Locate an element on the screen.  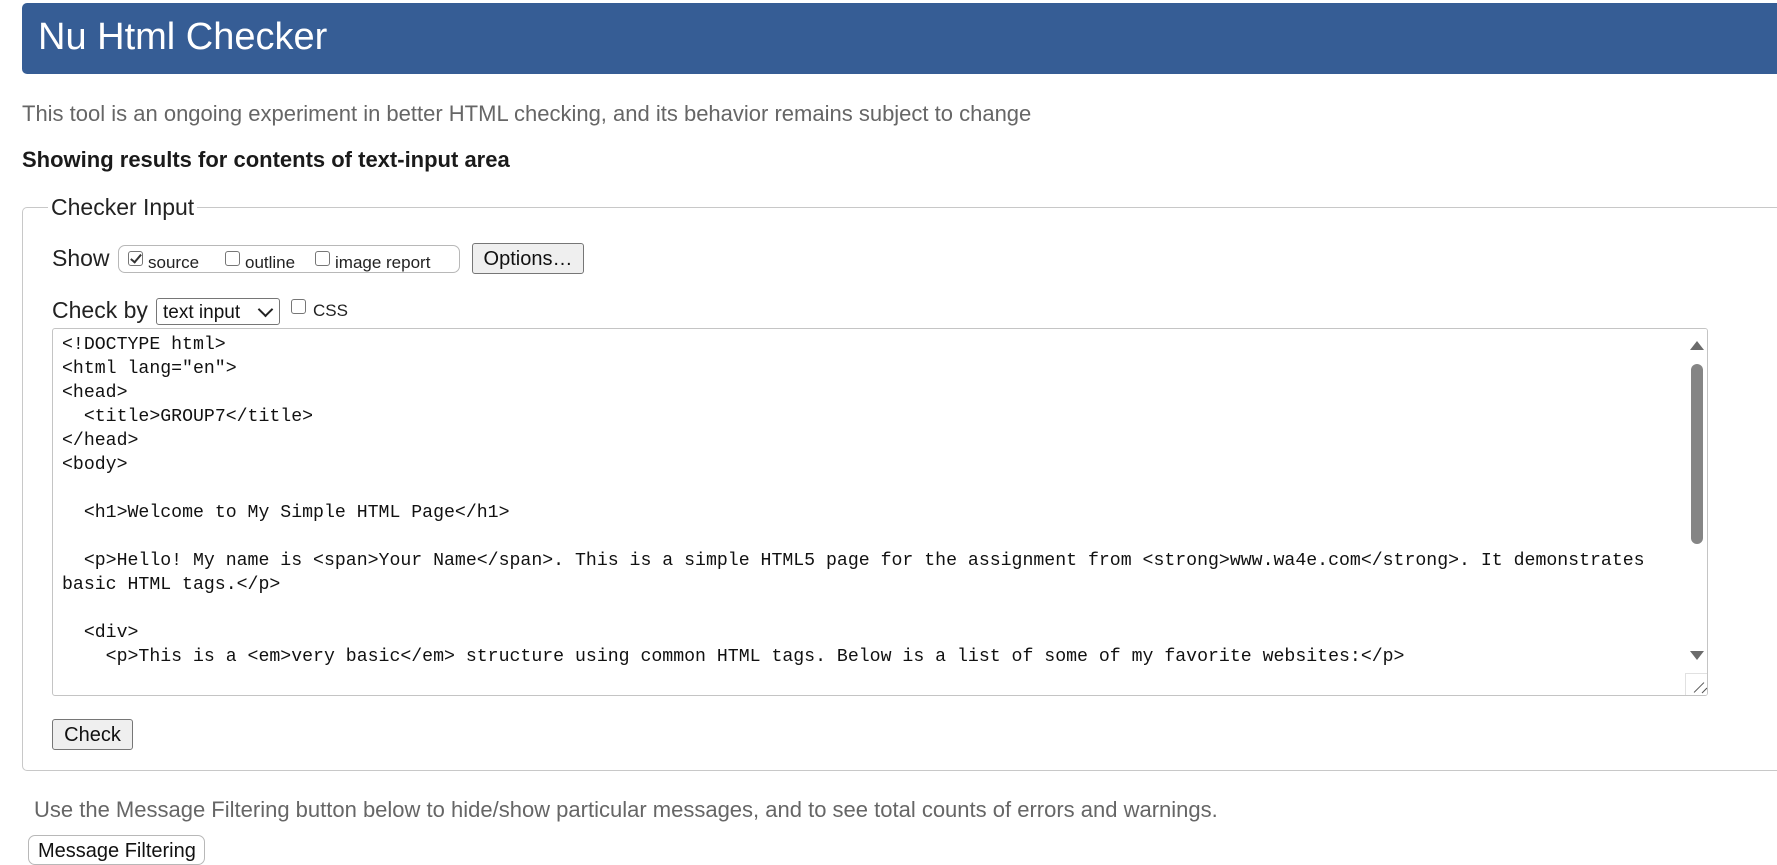
page-header: Nu Html Checker is located at coordinates (899, 38).